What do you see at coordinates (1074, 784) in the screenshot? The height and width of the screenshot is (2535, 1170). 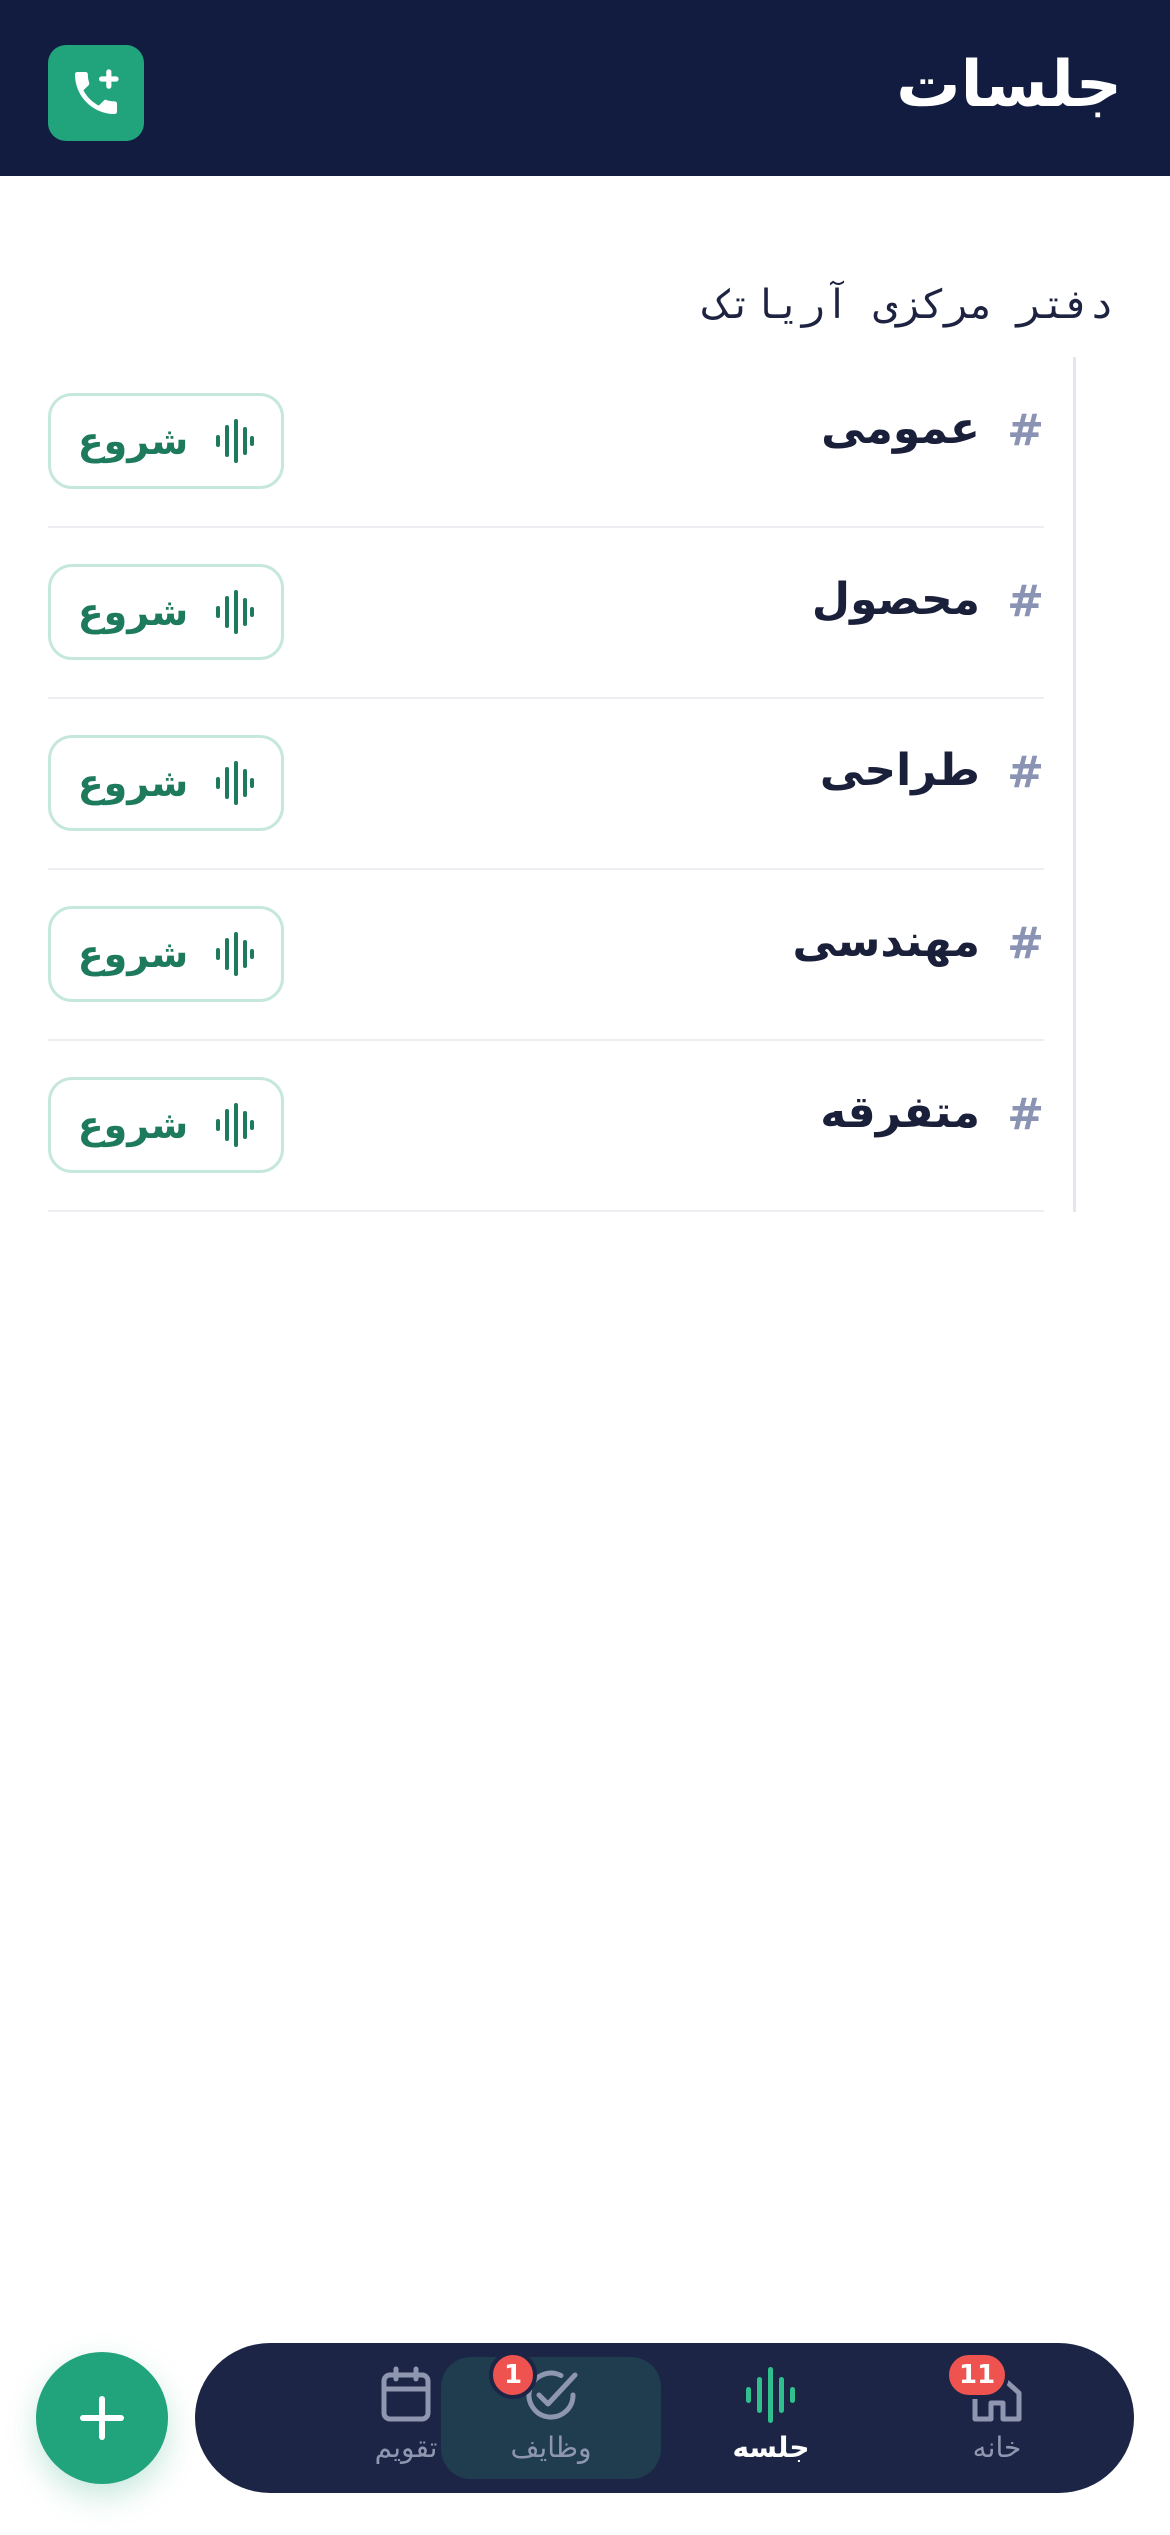 I see `list-divider` at bounding box center [1074, 784].